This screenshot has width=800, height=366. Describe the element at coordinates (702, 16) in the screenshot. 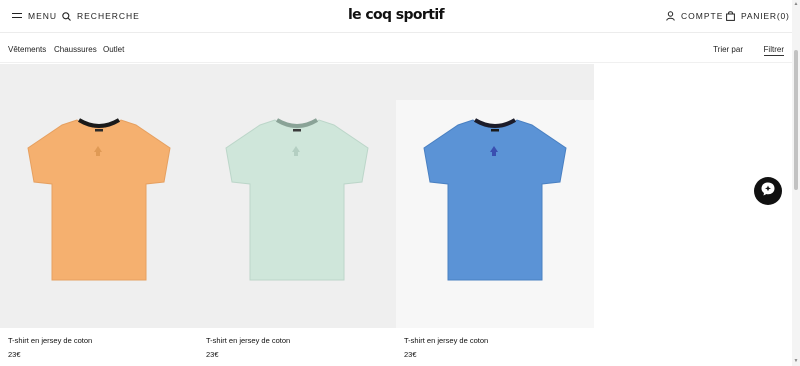

I see `account-label: COMPTE` at that location.